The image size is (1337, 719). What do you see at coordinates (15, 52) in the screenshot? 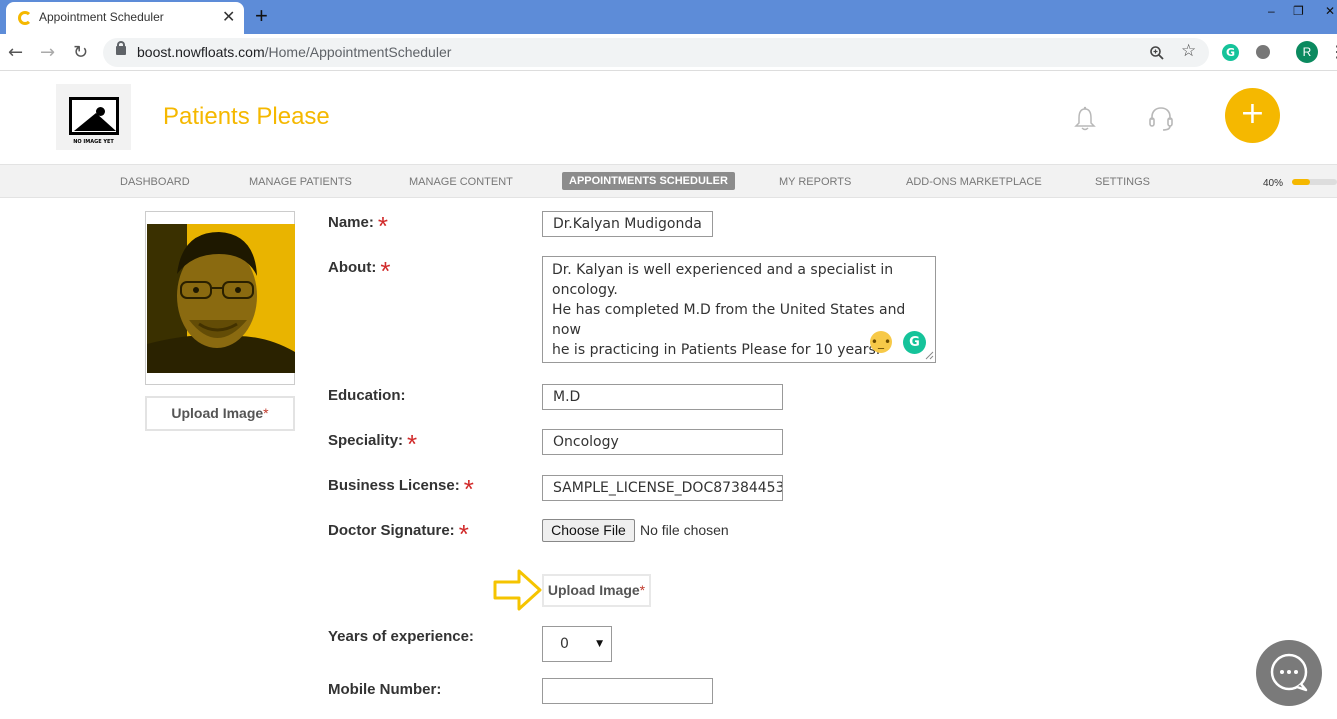
I see `back-icon: ←` at bounding box center [15, 52].